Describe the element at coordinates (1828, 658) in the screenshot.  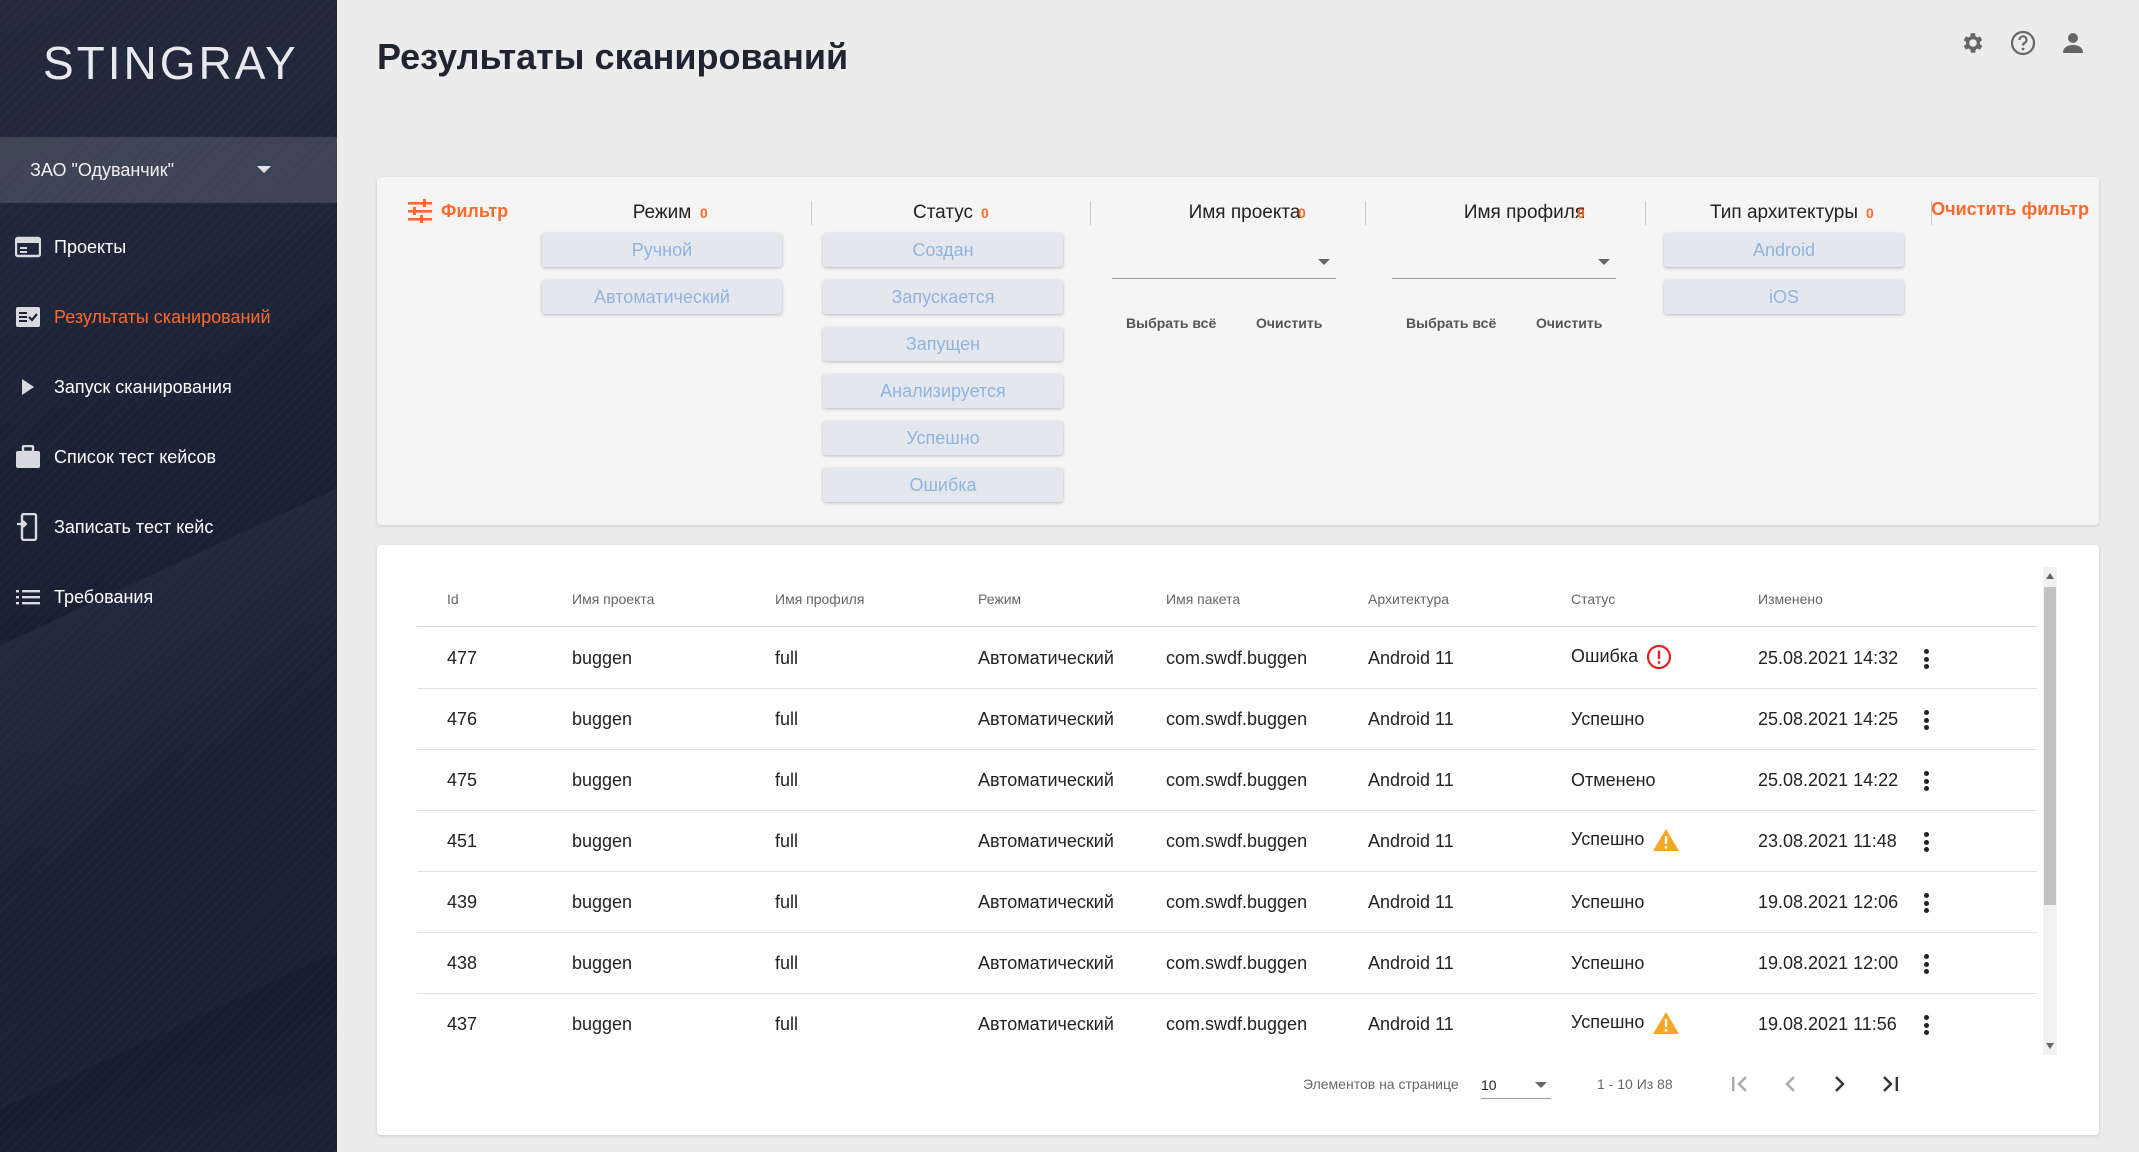
I see `cell-changed: 25.08.2021 14:32` at that location.